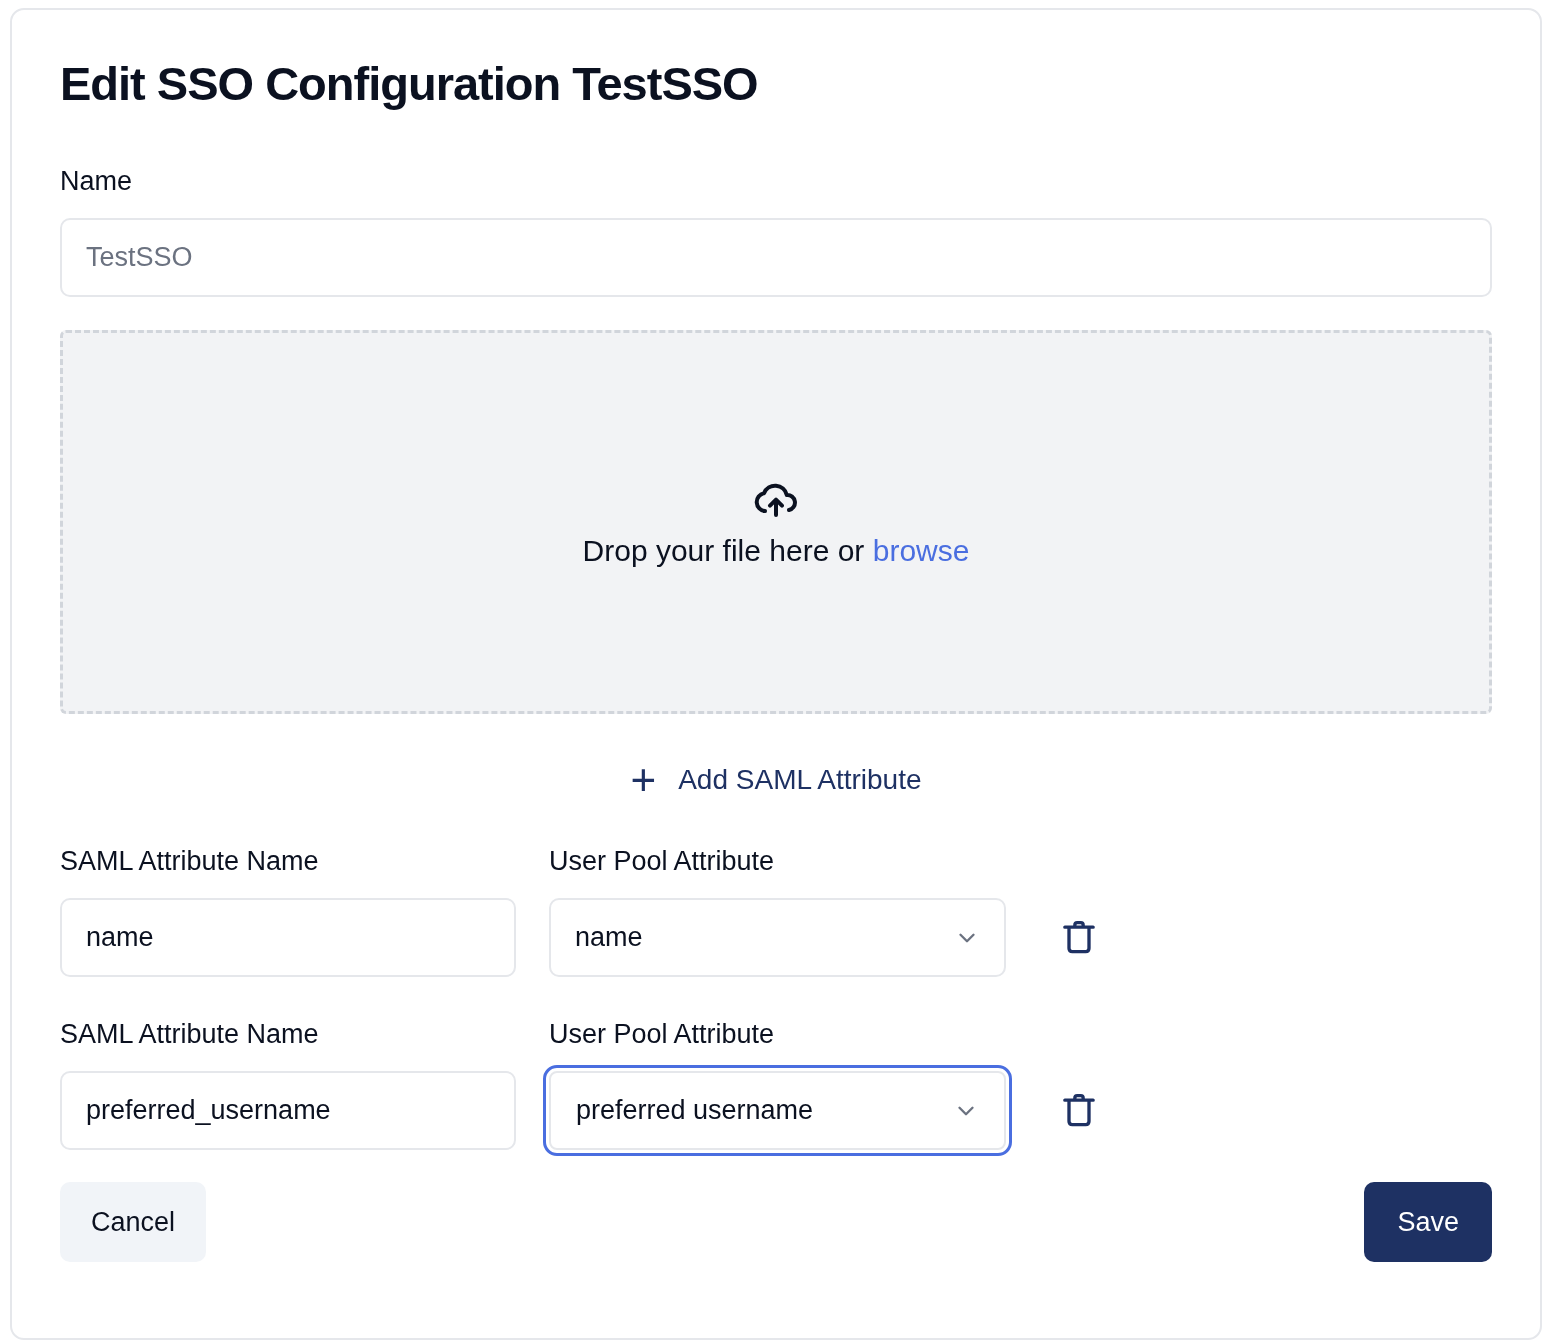 This screenshot has width=1546, height=1344. What do you see at coordinates (777, 1110) in the screenshot?
I see `attribute-dropdown: preferred username` at bounding box center [777, 1110].